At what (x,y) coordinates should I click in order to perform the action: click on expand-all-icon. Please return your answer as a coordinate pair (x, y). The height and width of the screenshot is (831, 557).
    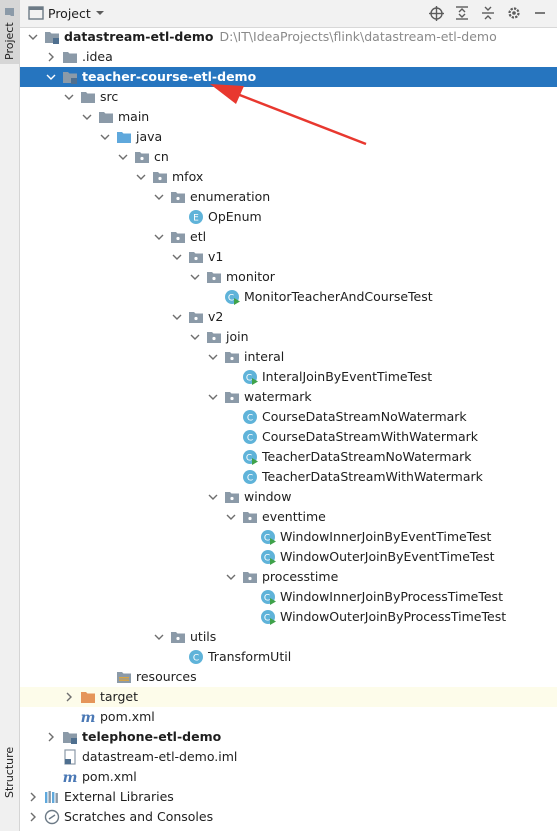
    Looking at the image, I should click on (462, 13).